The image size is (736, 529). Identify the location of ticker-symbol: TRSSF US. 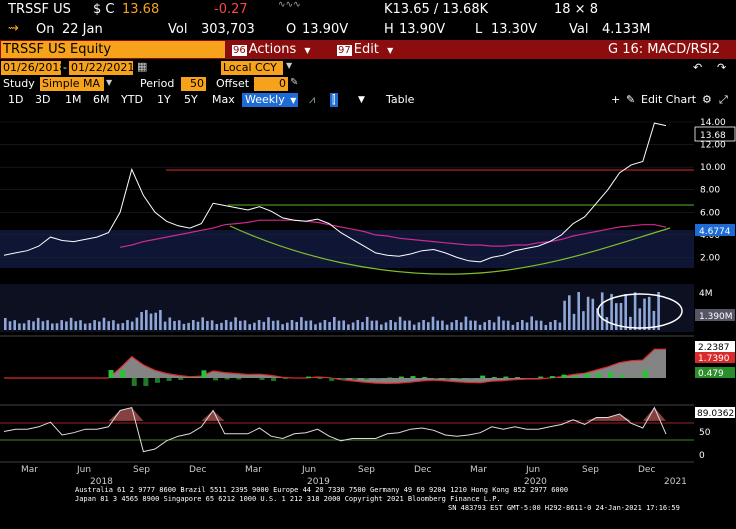
(39, 9).